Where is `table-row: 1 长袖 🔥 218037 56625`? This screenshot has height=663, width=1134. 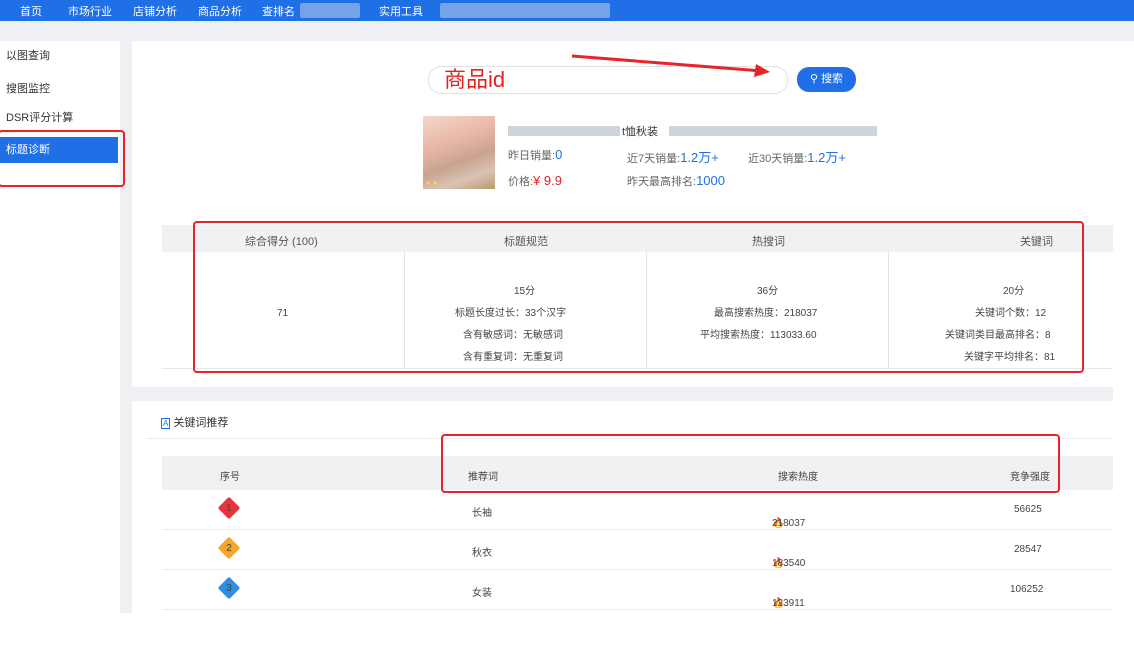
table-row: 1 长袖 🔥 218037 56625 is located at coordinates (637, 510).